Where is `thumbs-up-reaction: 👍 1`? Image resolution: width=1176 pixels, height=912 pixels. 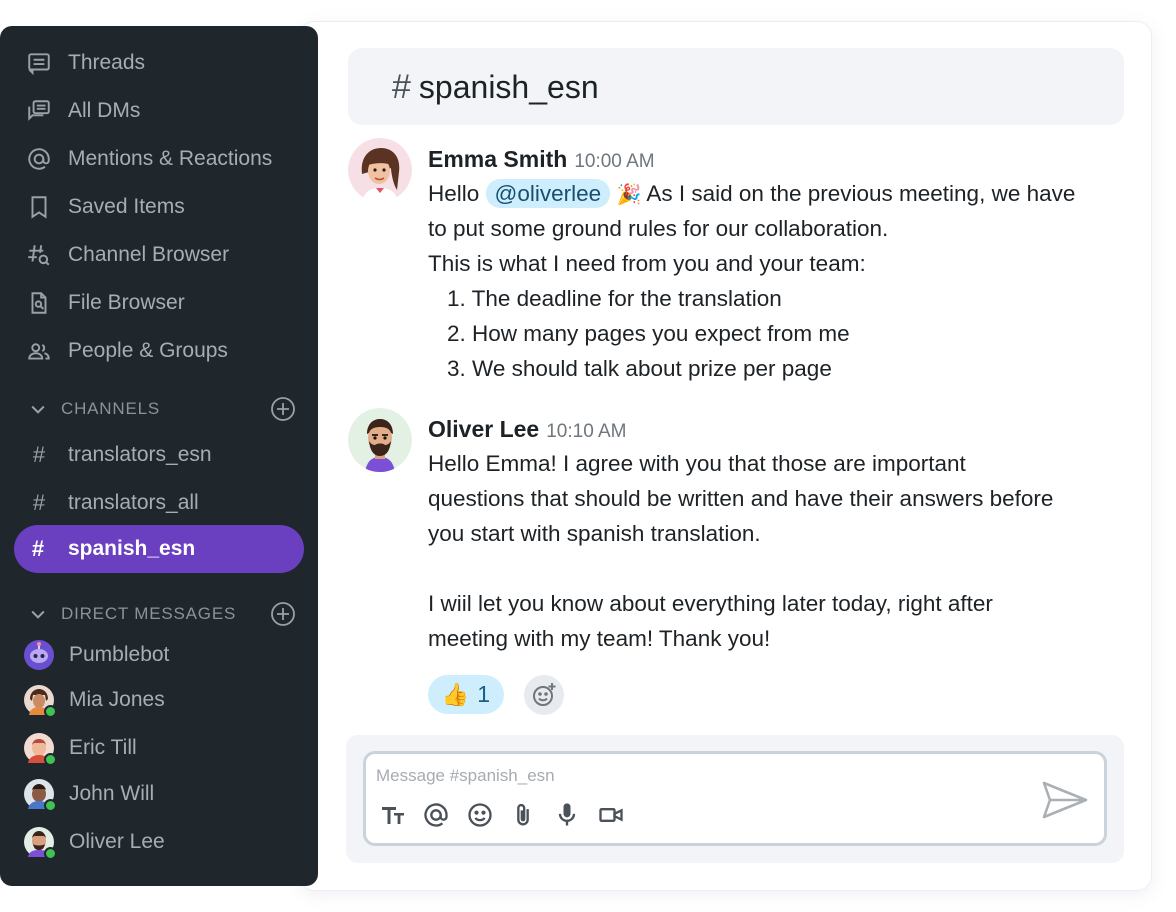 thumbs-up-reaction: 👍 1 is located at coordinates (466, 694).